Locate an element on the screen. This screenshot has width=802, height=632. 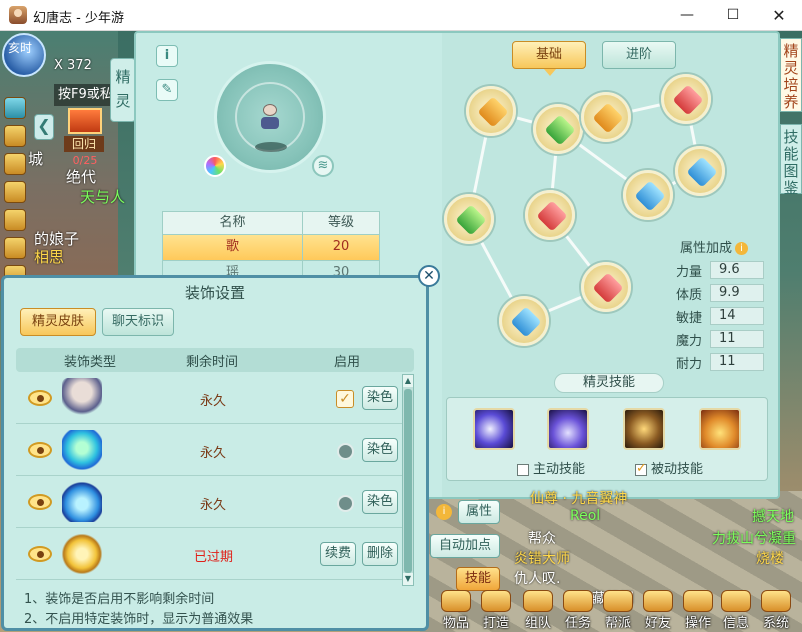
delete-button: 删除 is located at coordinates (380, 554).